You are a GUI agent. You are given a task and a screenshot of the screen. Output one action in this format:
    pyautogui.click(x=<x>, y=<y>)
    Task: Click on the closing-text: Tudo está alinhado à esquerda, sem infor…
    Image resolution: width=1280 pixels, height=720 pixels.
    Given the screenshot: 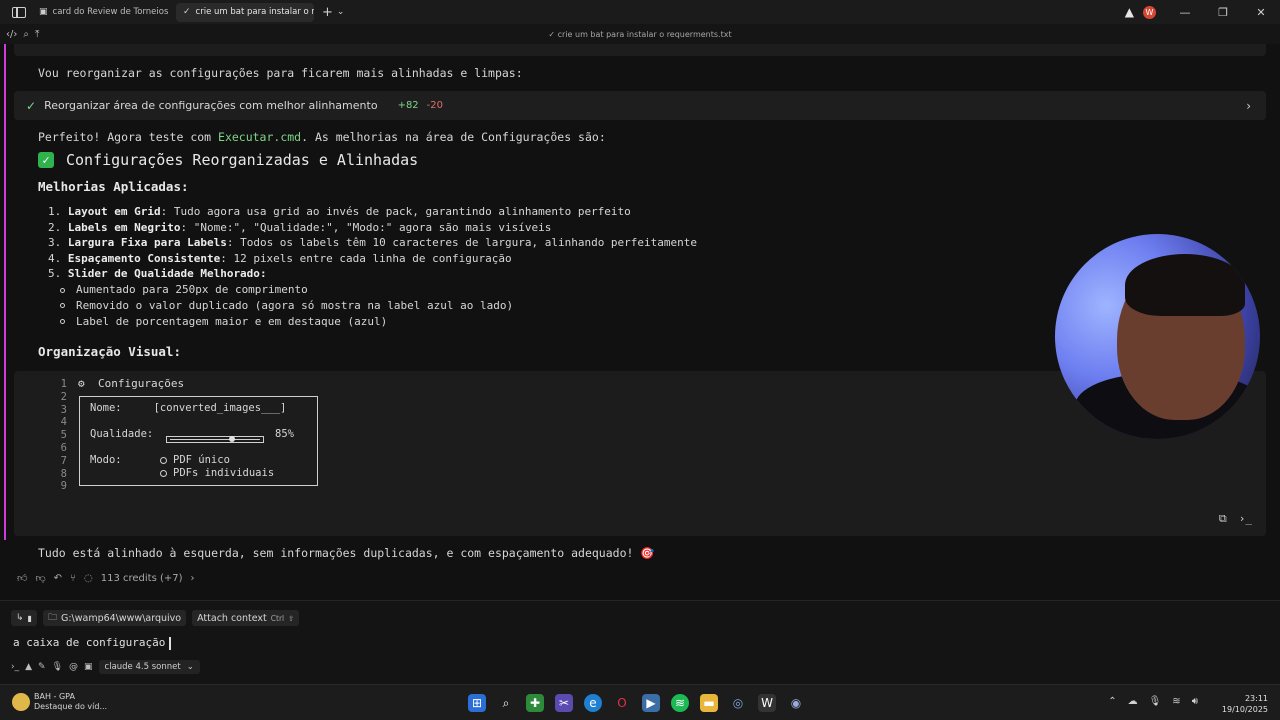 What is the action you would take?
    pyautogui.click(x=346, y=553)
    